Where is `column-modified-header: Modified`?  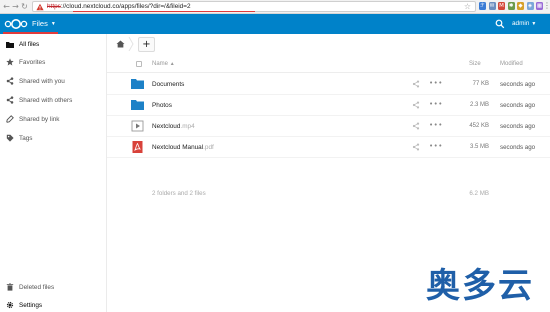
column-modified-header: Modified is located at coordinates (511, 64).